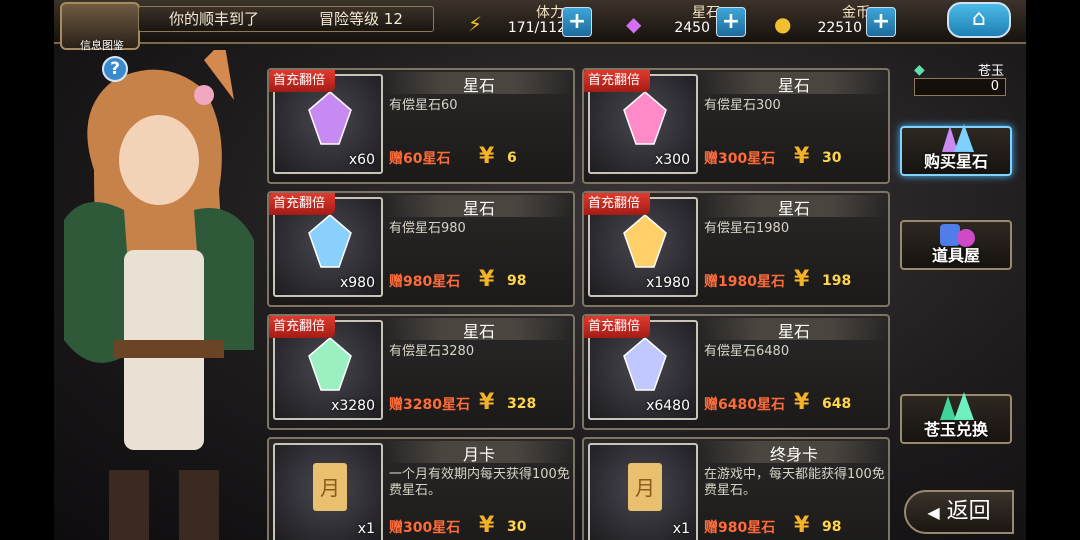 Image resolution: width=1080 pixels, height=540 pixels. What do you see at coordinates (742, 105) in the screenshot?
I see `card-description: 有偿星石300` at bounding box center [742, 105].